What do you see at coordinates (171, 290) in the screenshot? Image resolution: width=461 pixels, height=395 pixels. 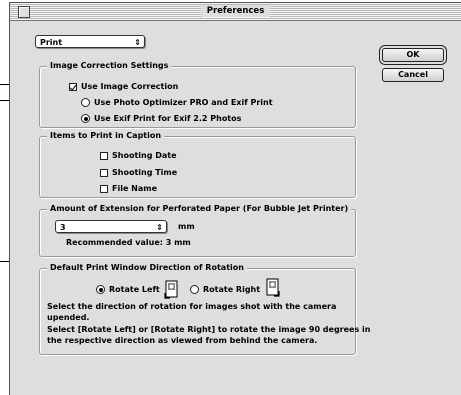 I see `rotate-left-icon` at bounding box center [171, 290].